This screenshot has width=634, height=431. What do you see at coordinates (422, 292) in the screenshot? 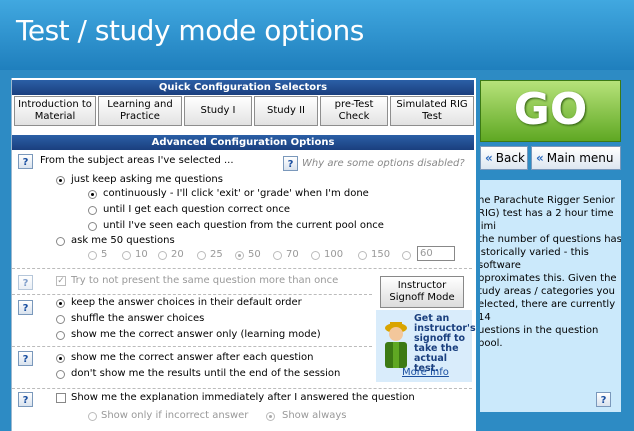
I see `instructor-signoff-button: Instructor Signoff Mode` at bounding box center [422, 292].